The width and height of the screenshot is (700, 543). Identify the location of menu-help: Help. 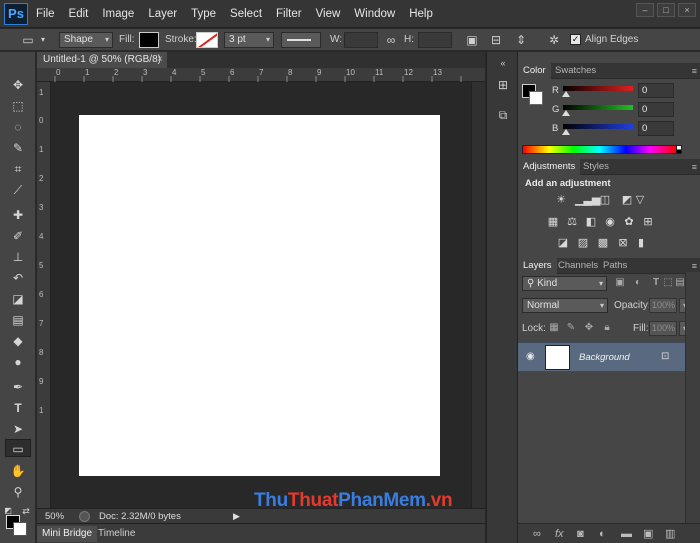
(421, 14).